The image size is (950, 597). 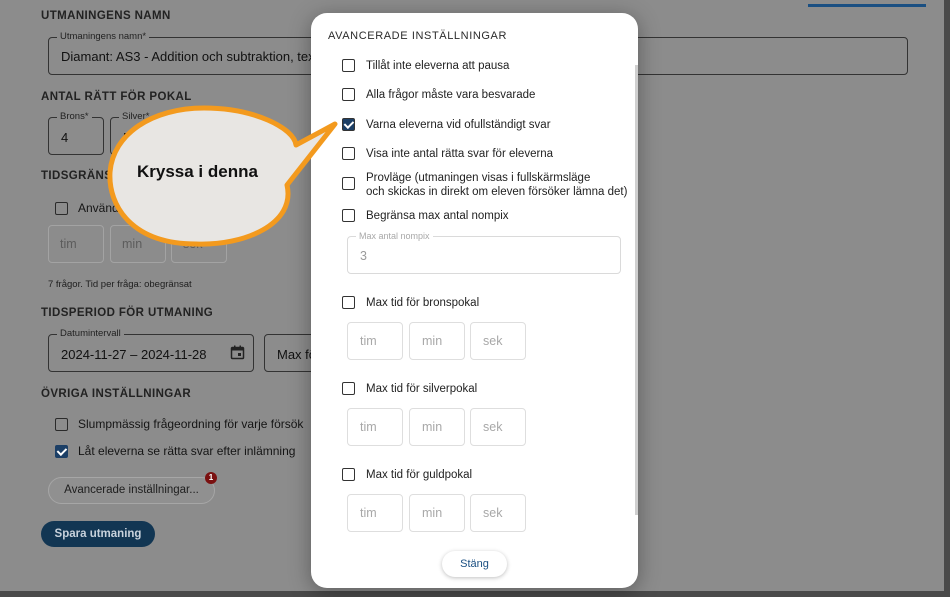 I want to click on option-all-answered-checkbox, so click(x=348, y=94).